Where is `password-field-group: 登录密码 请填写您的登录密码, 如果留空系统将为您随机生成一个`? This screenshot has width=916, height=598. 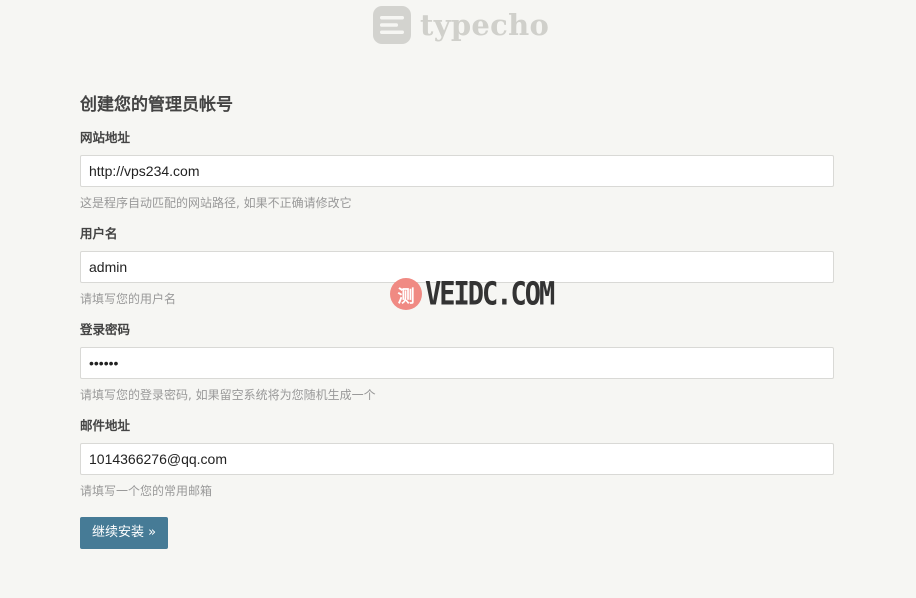
password-field-group: 登录密码 请填写您的登录密码, 如果留空系统将为您随机生成一个 is located at coordinates (457, 362).